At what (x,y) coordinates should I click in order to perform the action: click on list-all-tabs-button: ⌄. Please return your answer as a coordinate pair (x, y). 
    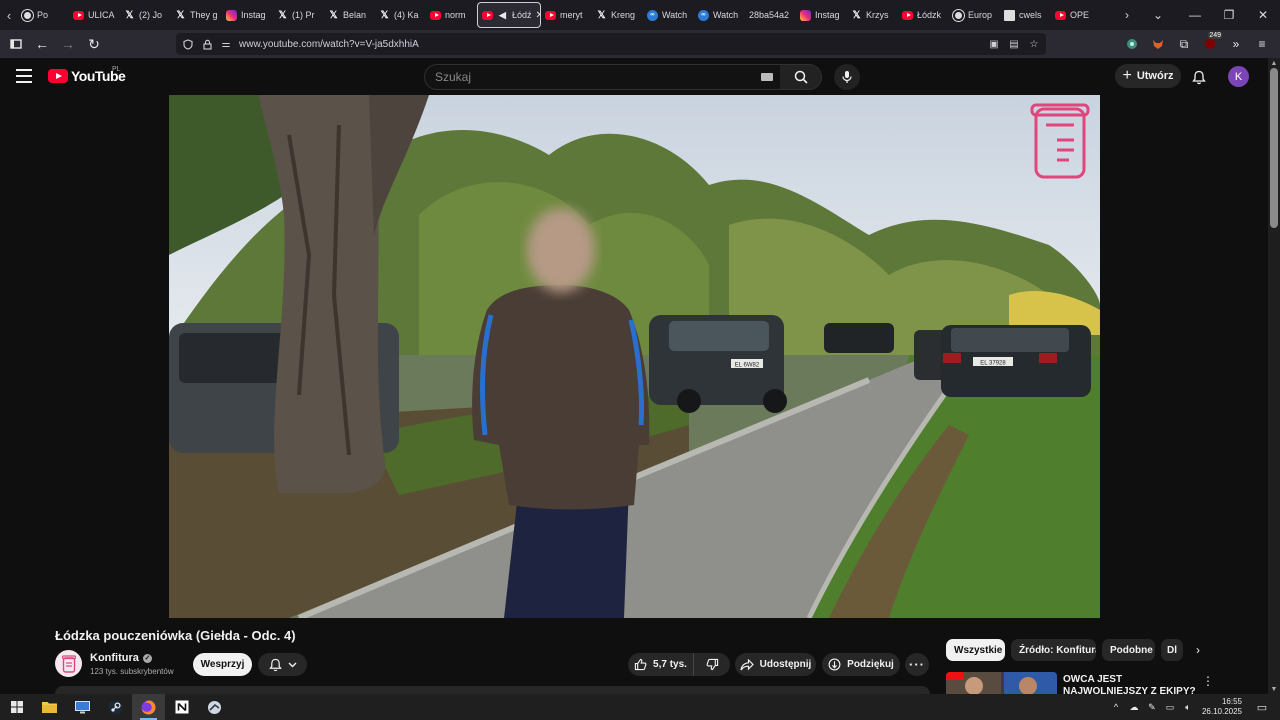
    Looking at the image, I should click on (1158, 15).